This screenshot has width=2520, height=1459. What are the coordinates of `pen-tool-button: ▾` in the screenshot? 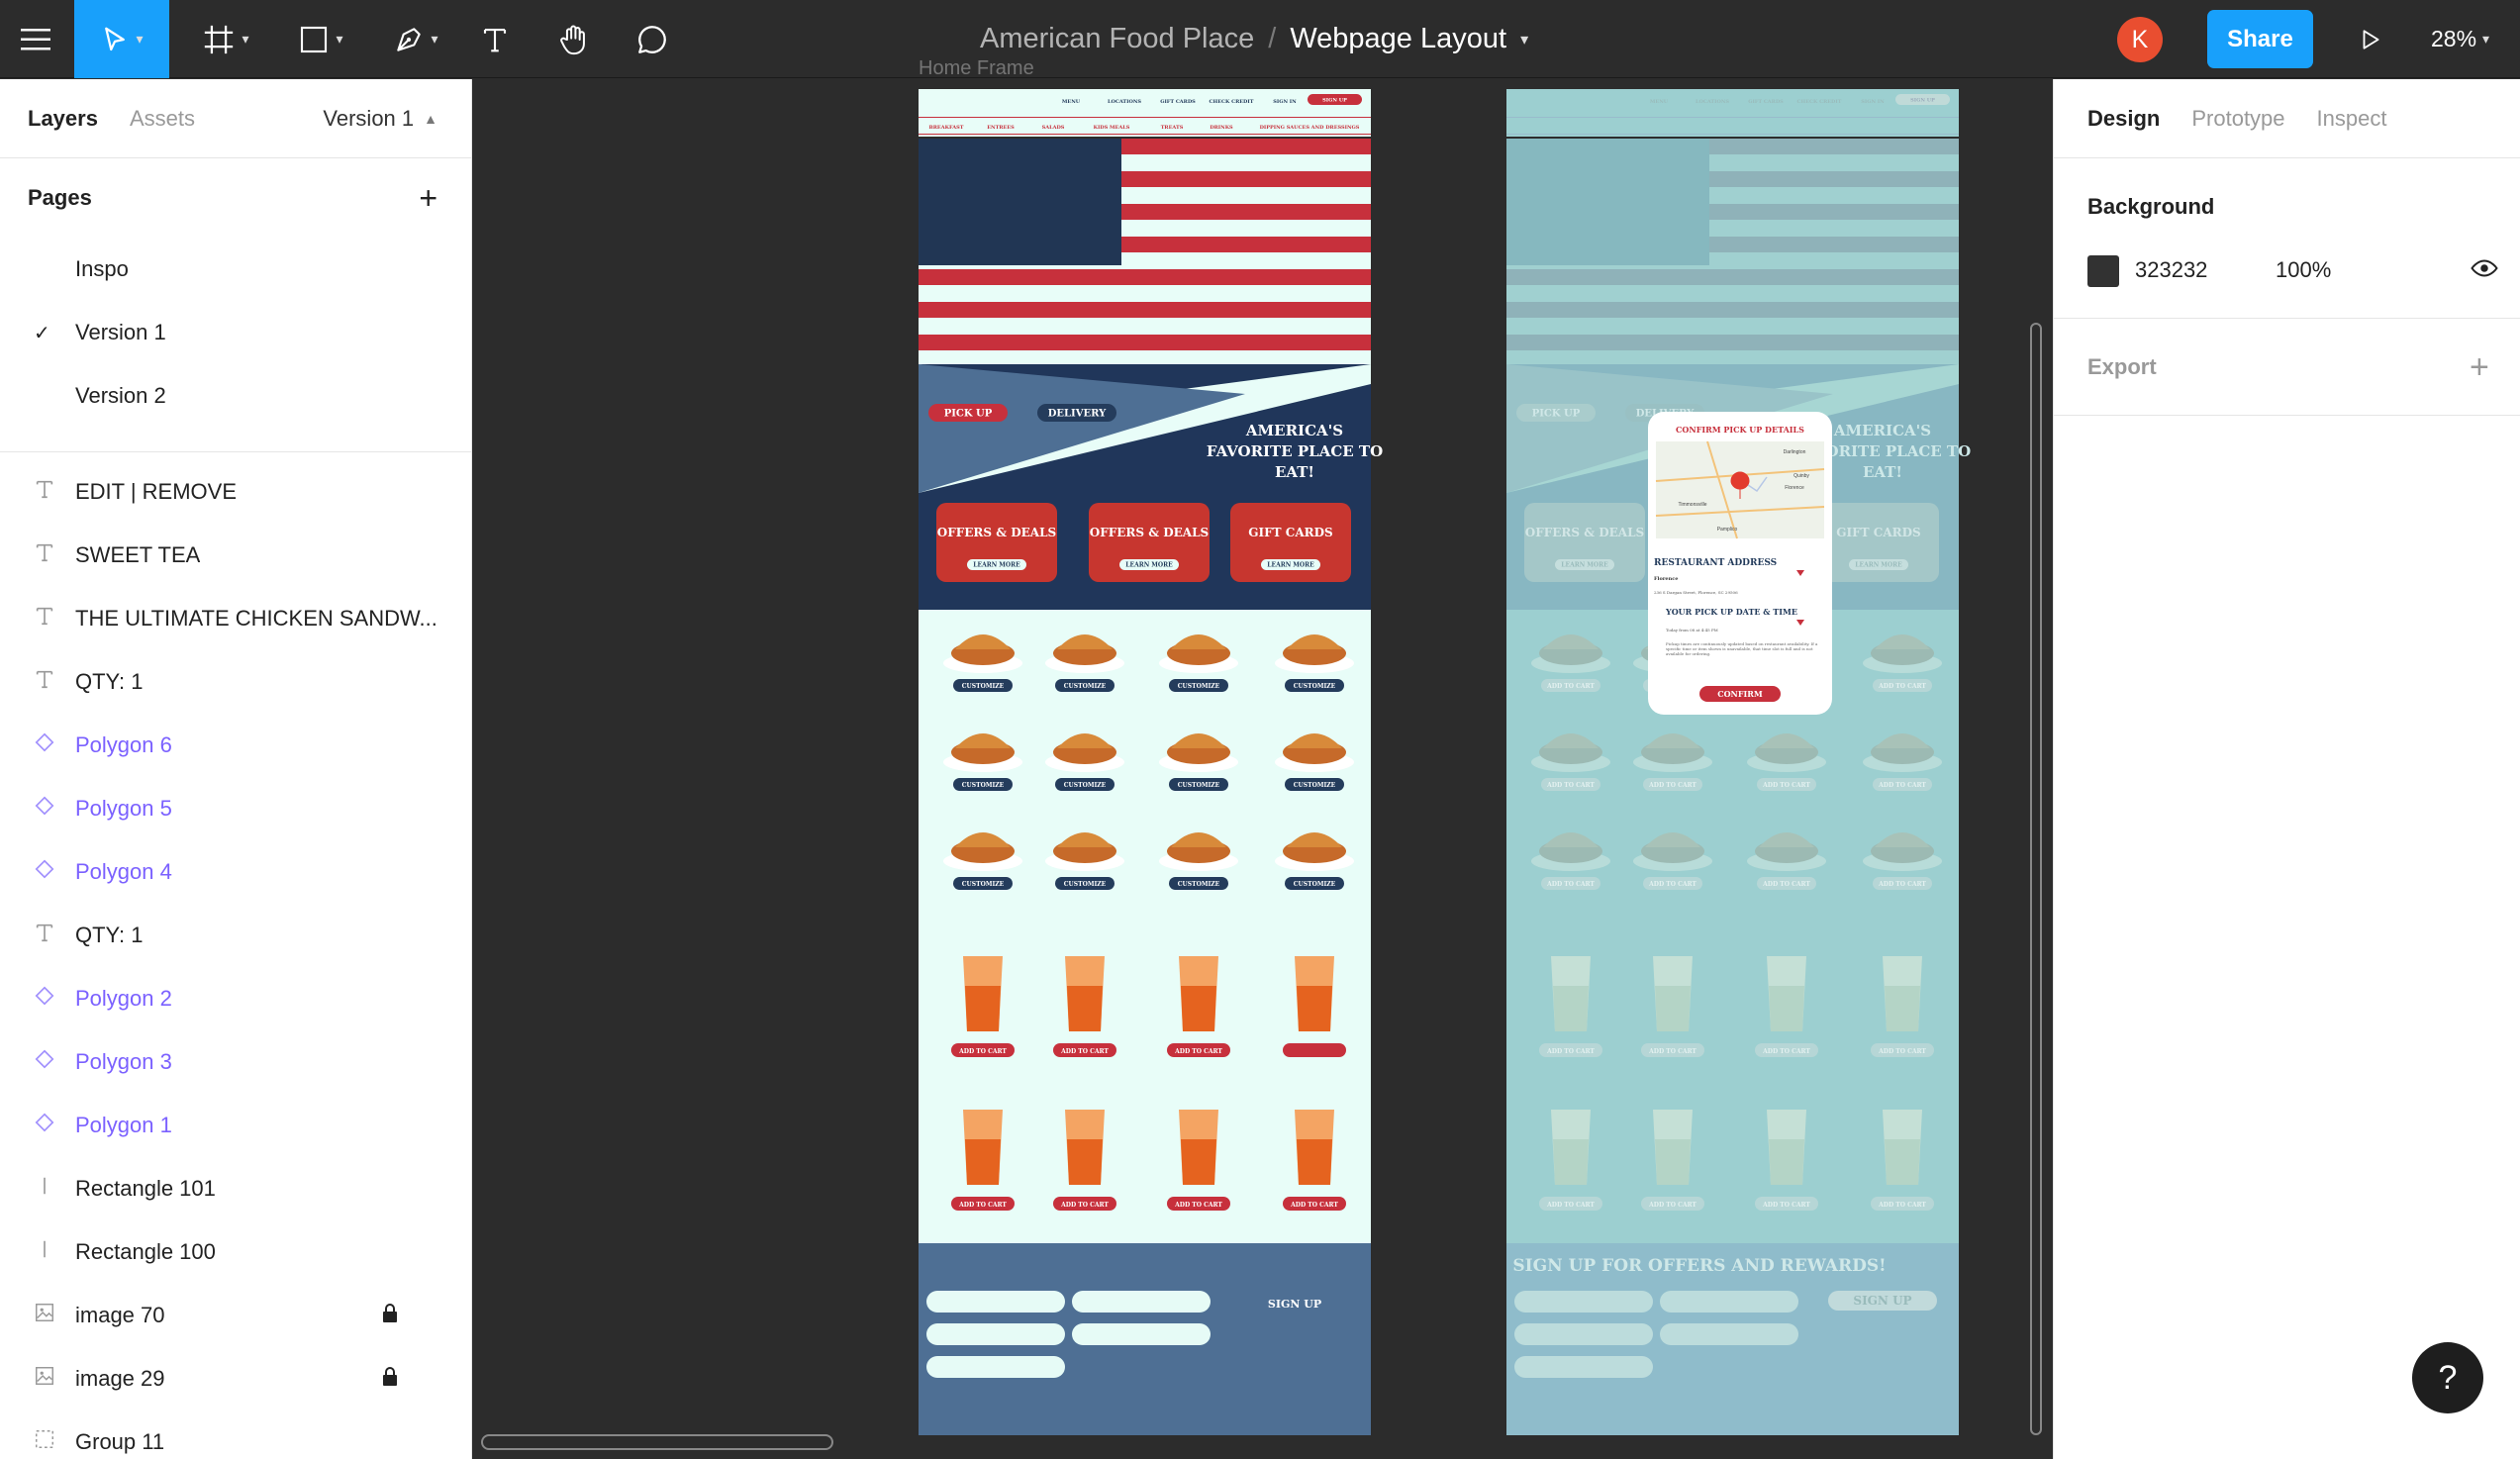 It's located at (415, 39).